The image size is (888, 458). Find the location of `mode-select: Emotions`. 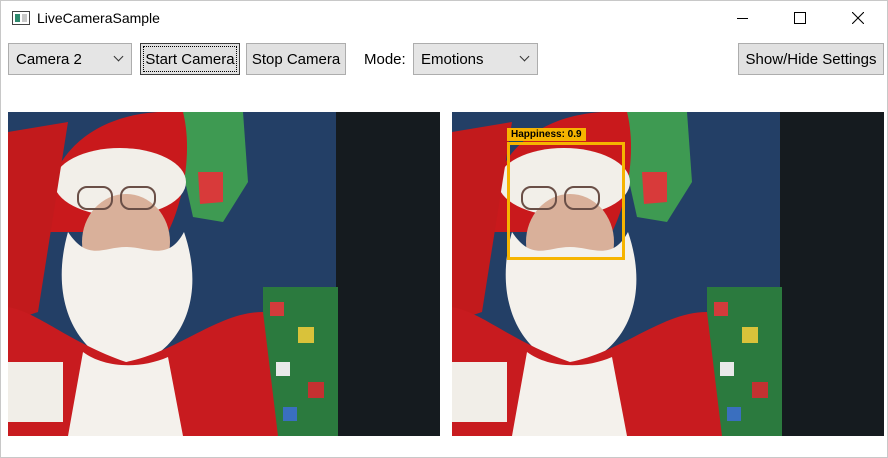

mode-select: Emotions is located at coordinates (475, 59).